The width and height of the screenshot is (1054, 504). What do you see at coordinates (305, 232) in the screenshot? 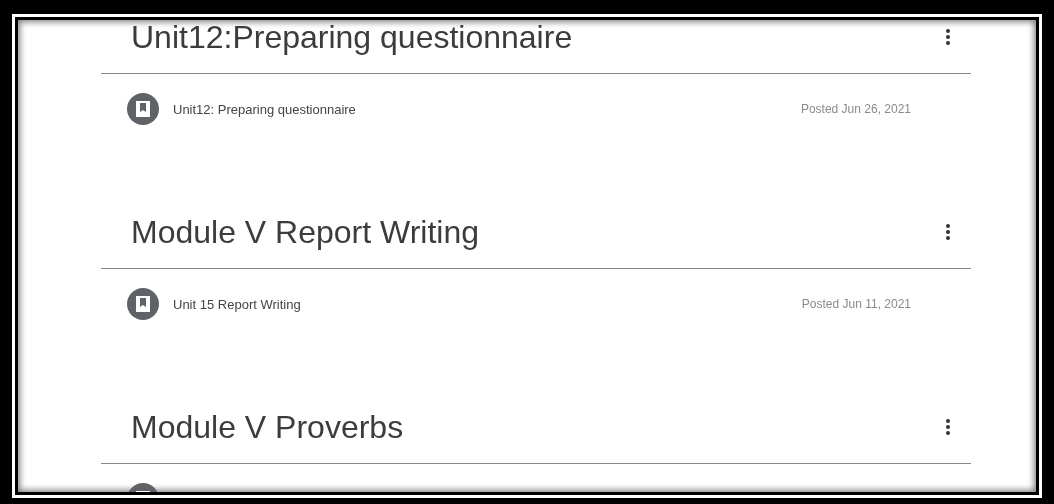
I see `topic-title: Module V Report Writing` at bounding box center [305, 232].